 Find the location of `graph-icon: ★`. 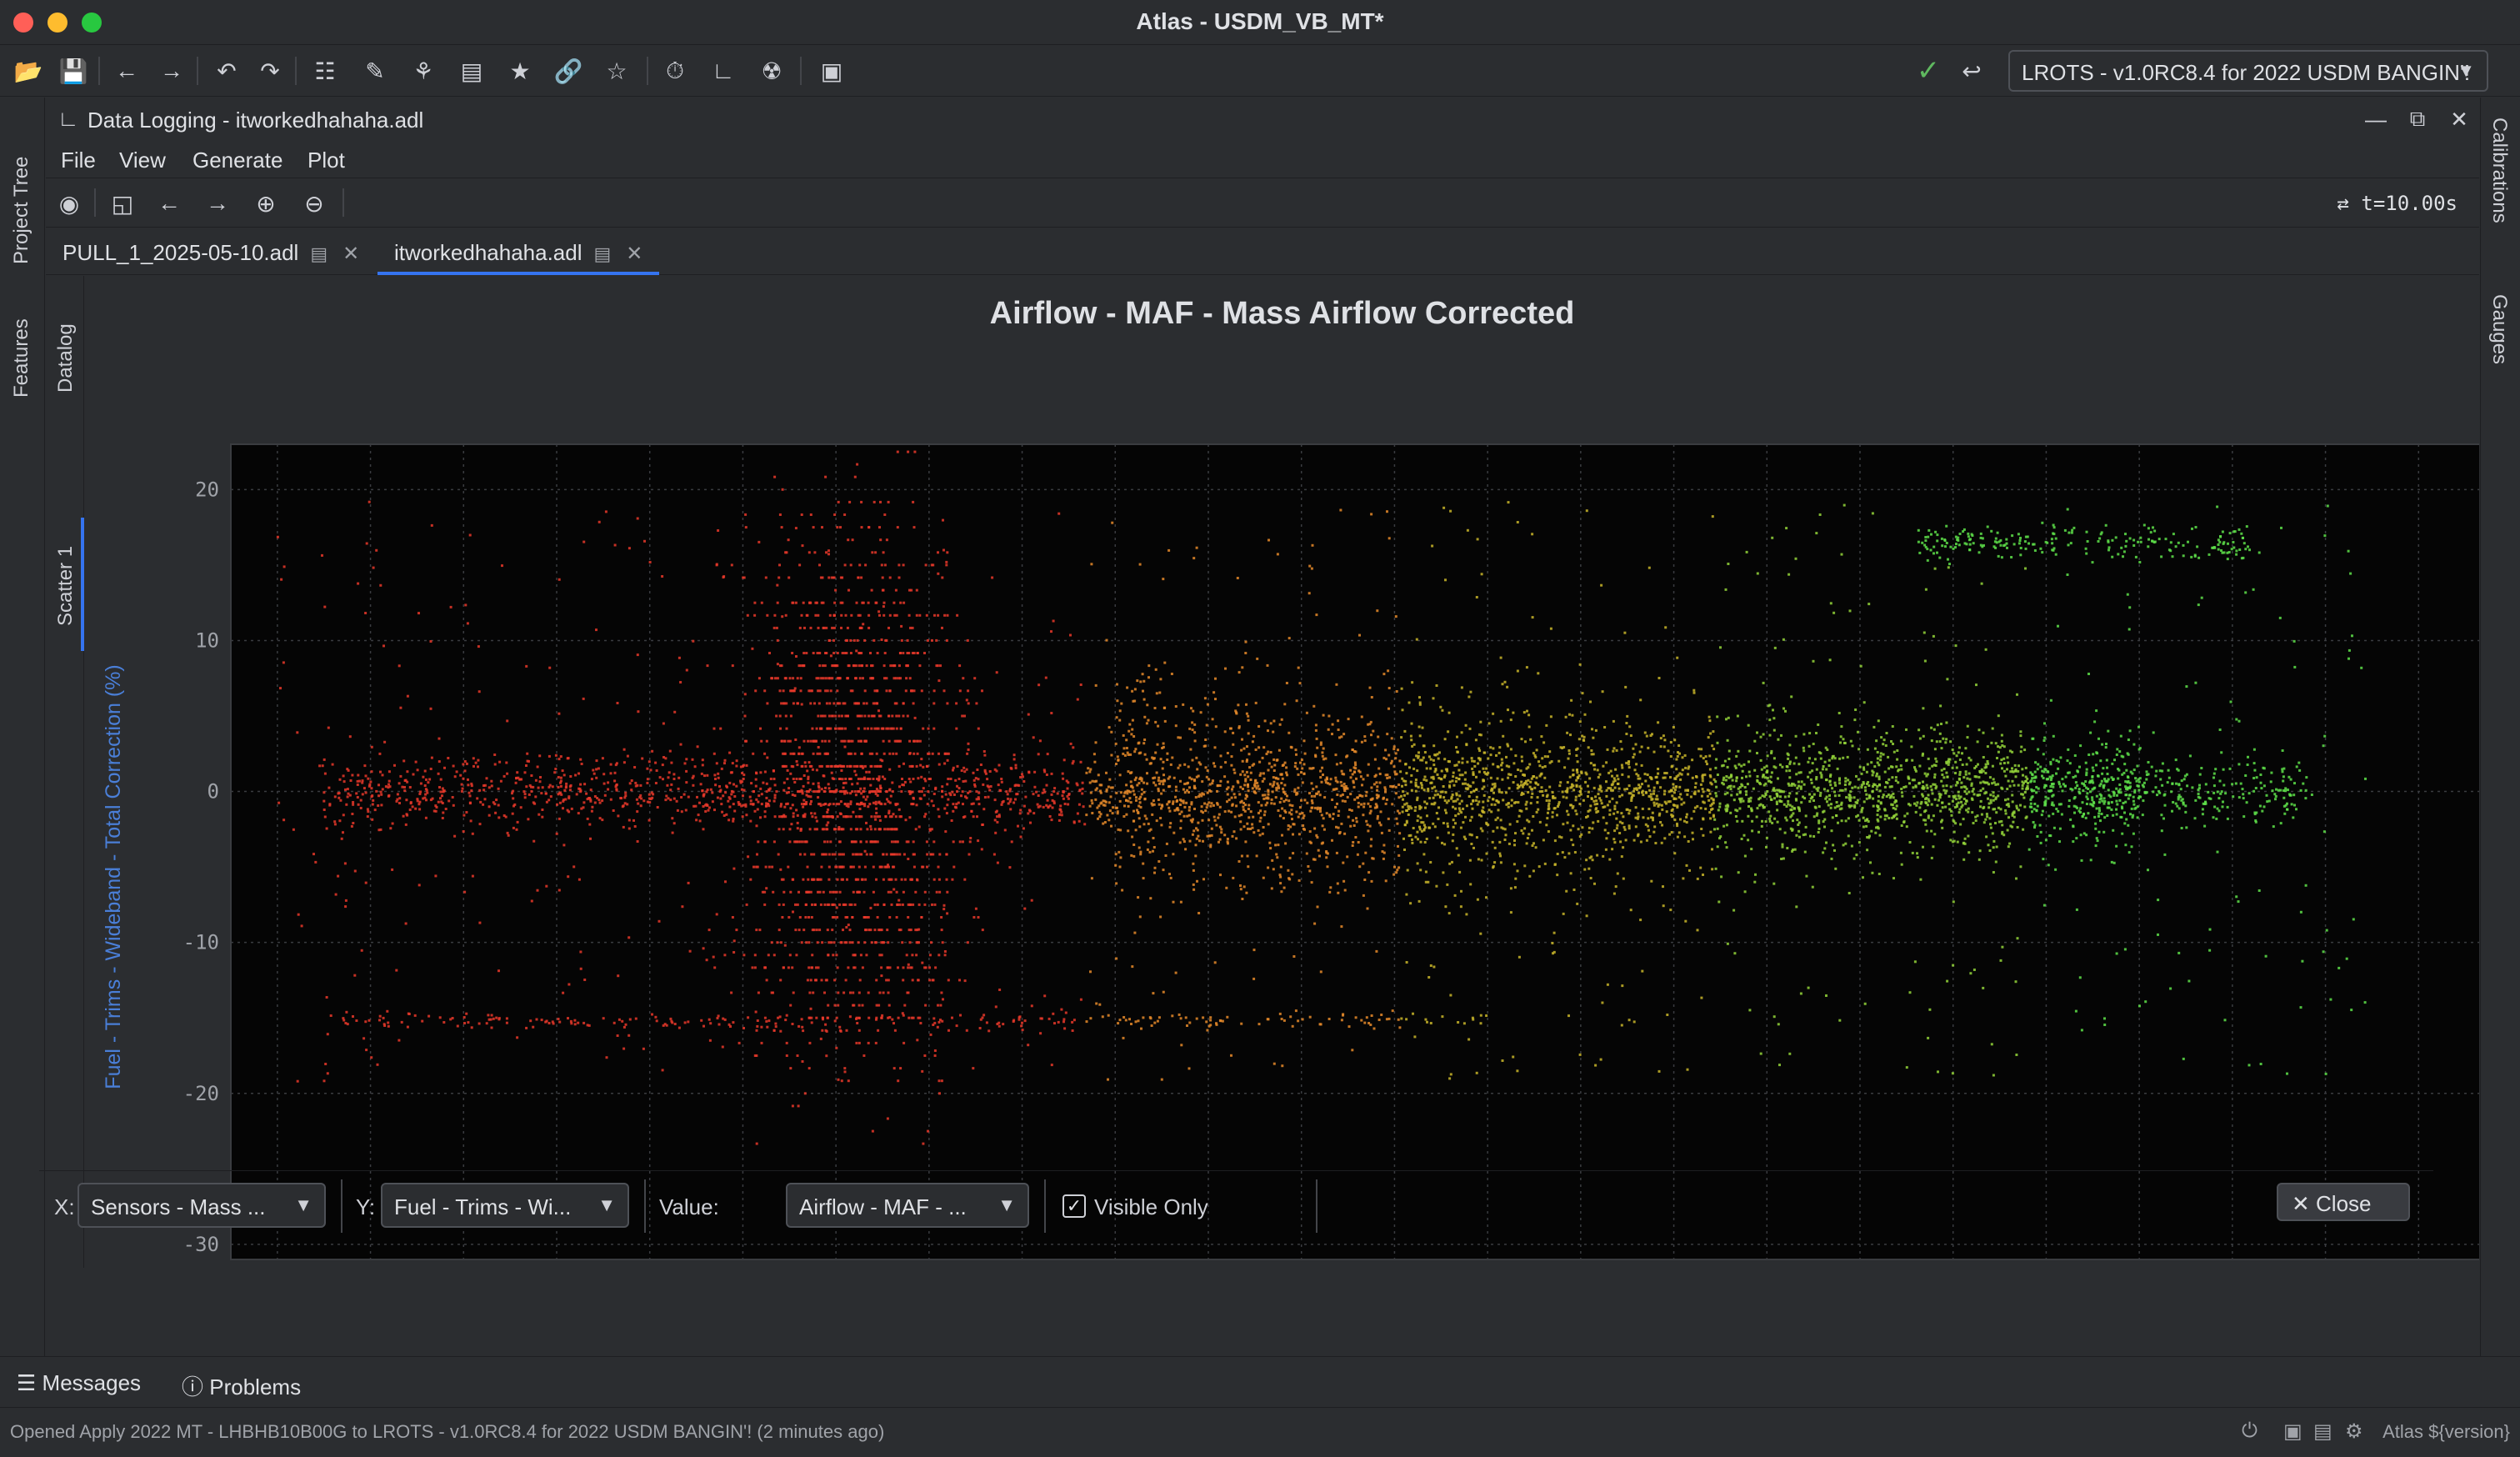

graph-icon: ★ is located at coordinates (520, 71).